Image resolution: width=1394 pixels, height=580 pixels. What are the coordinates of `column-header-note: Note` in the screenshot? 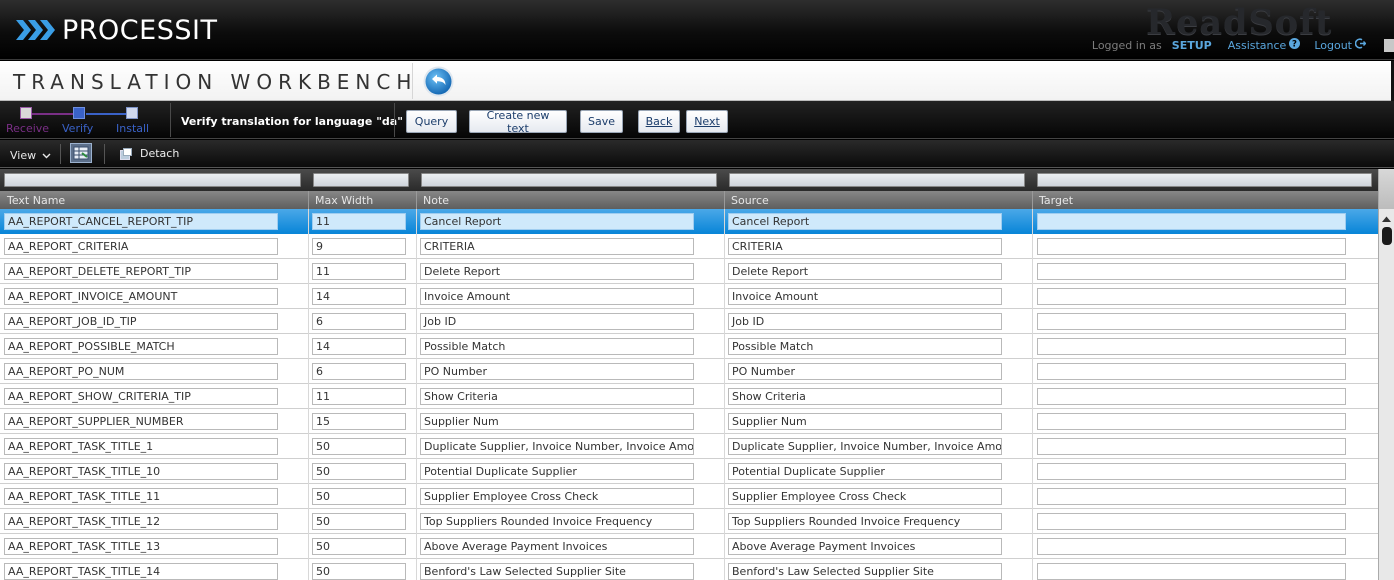 It's located at (570, 200).